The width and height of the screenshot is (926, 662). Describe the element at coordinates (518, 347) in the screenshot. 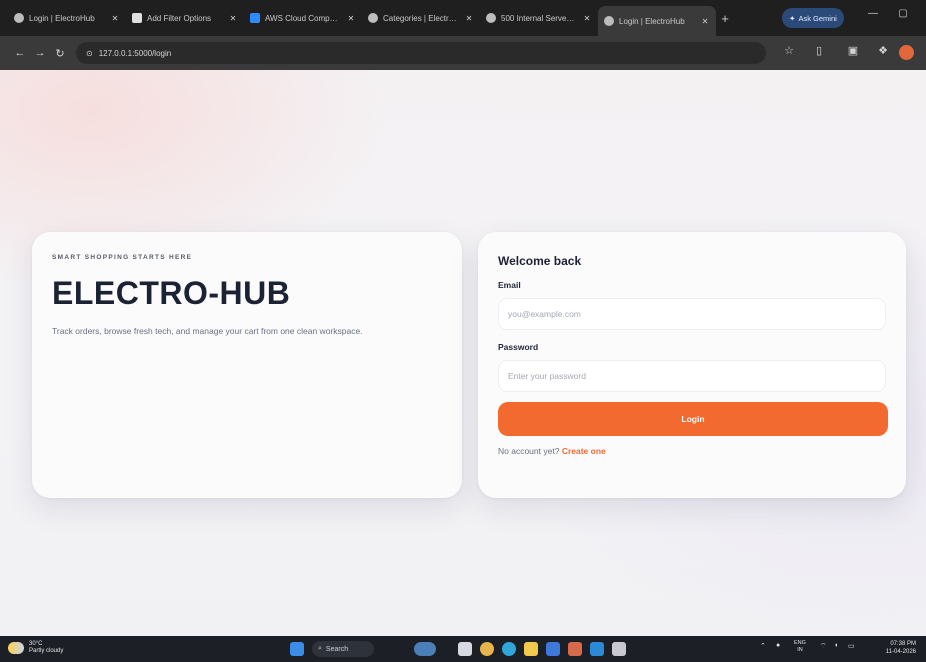

I see `password-label: Password` at that location.